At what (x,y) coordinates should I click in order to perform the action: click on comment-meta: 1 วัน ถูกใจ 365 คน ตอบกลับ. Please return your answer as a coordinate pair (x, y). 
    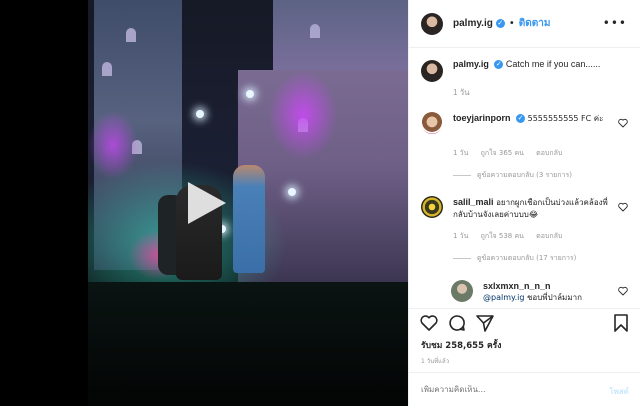
    Looking at the image, I should click on (512, 153).